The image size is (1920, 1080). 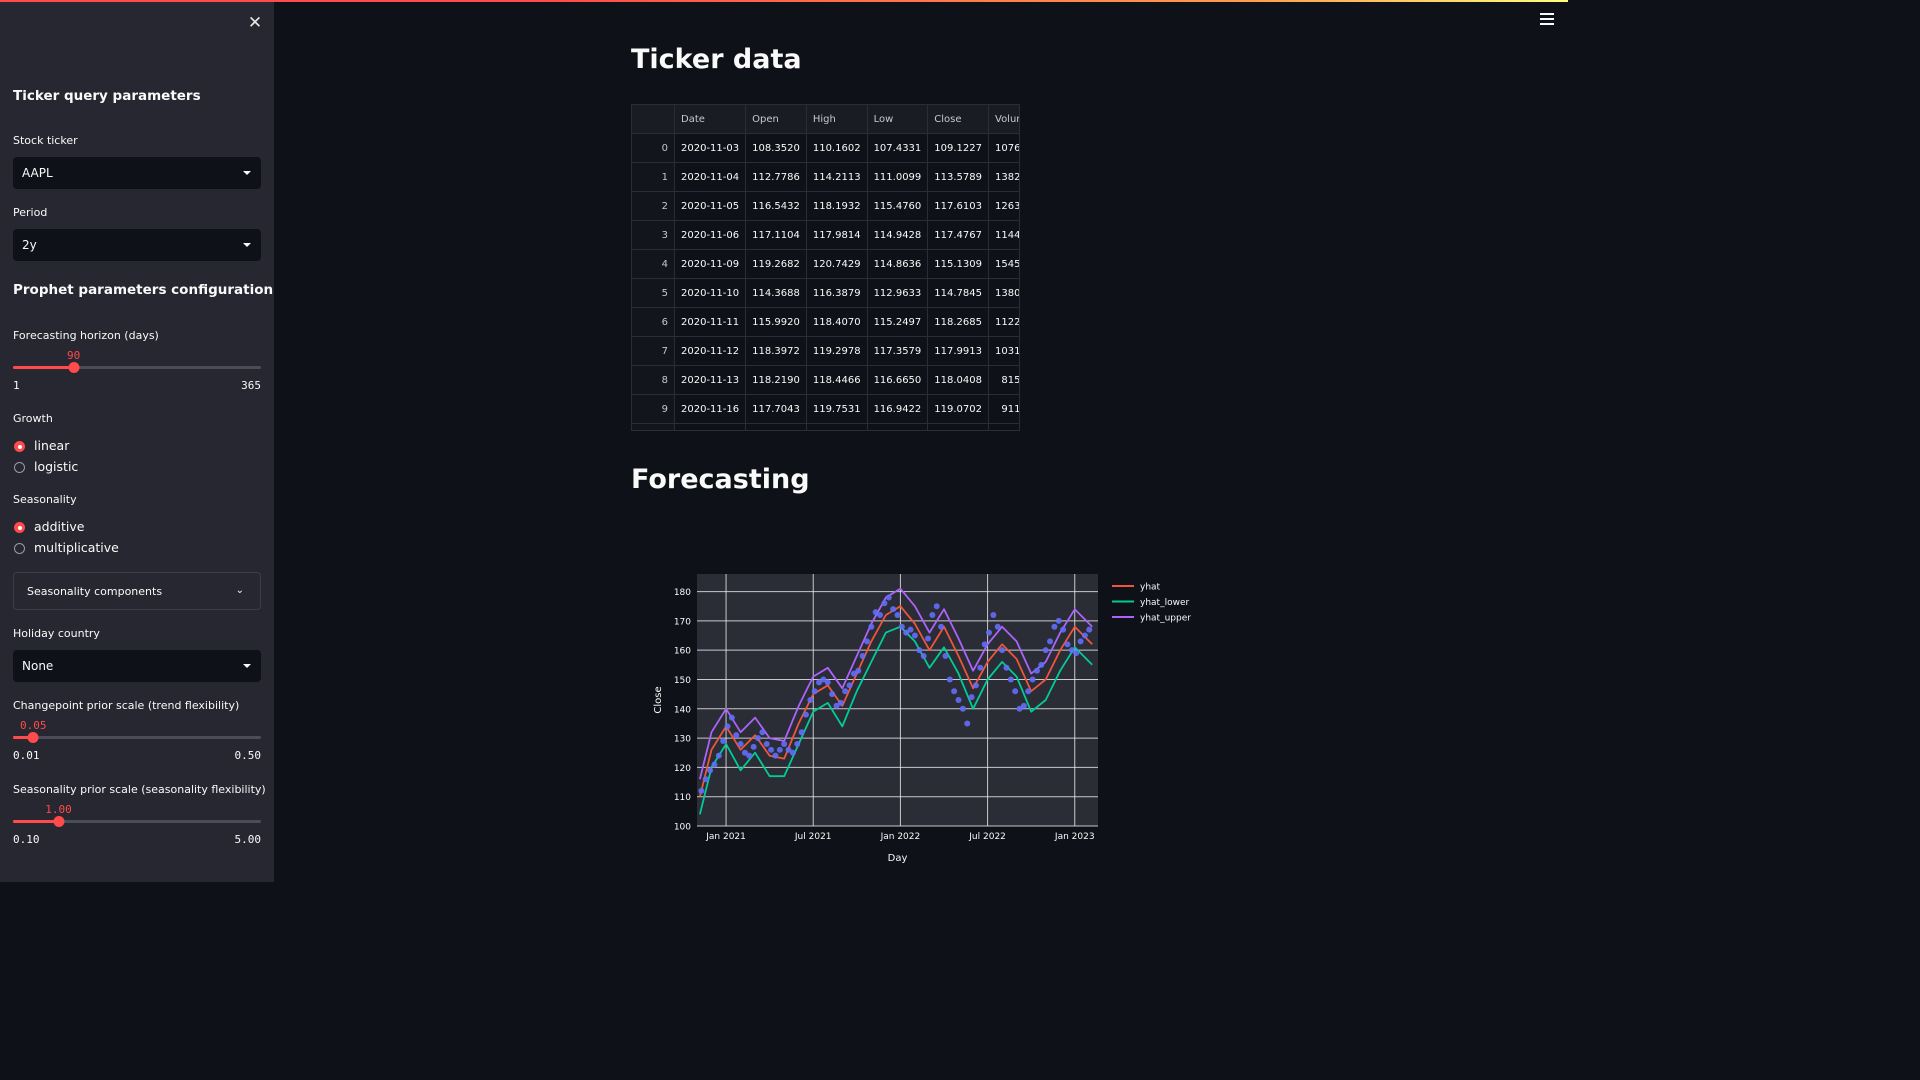 I want to click on column-header: Close, so click(x=958, y=119).